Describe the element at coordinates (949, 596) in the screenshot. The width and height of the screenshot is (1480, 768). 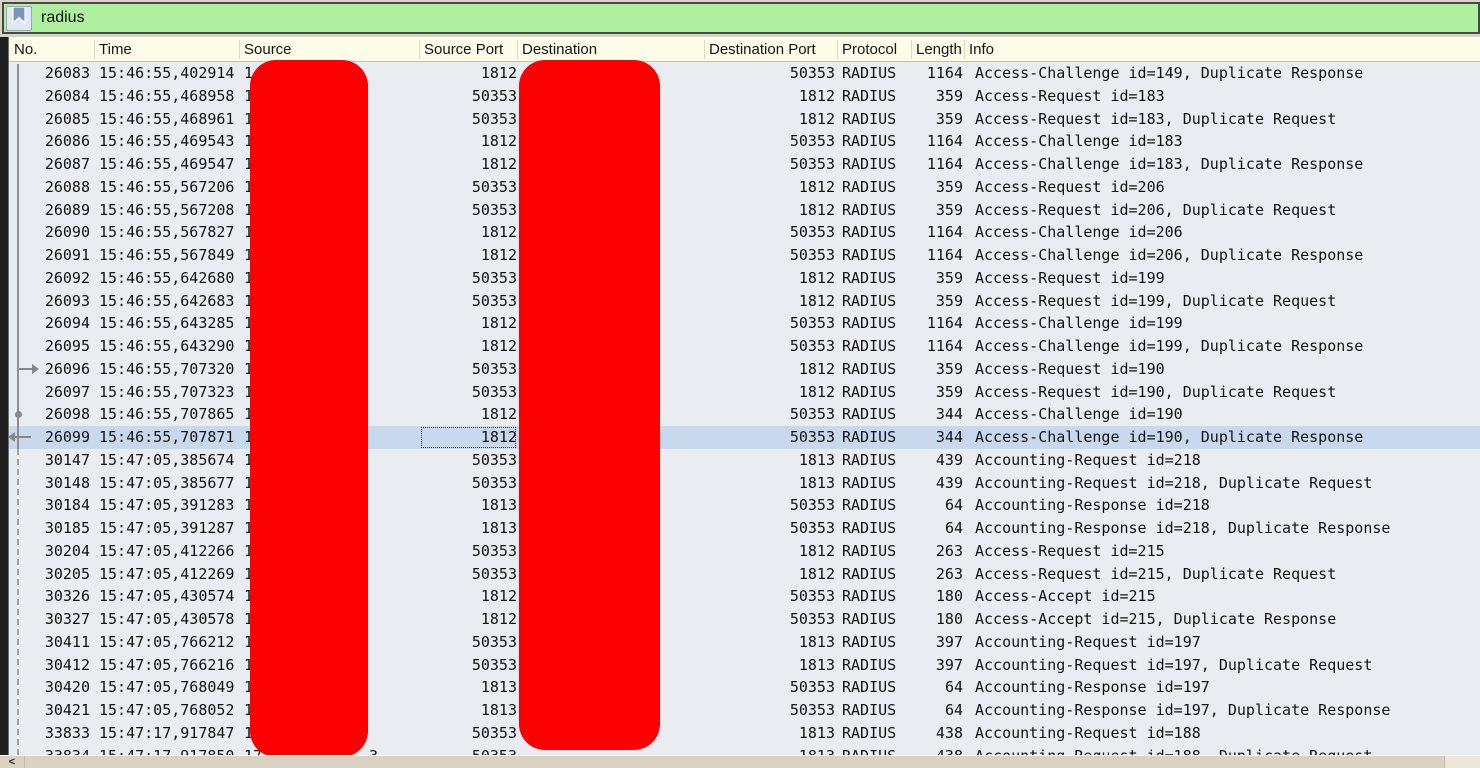
I see `cell-length: 180` at that location.